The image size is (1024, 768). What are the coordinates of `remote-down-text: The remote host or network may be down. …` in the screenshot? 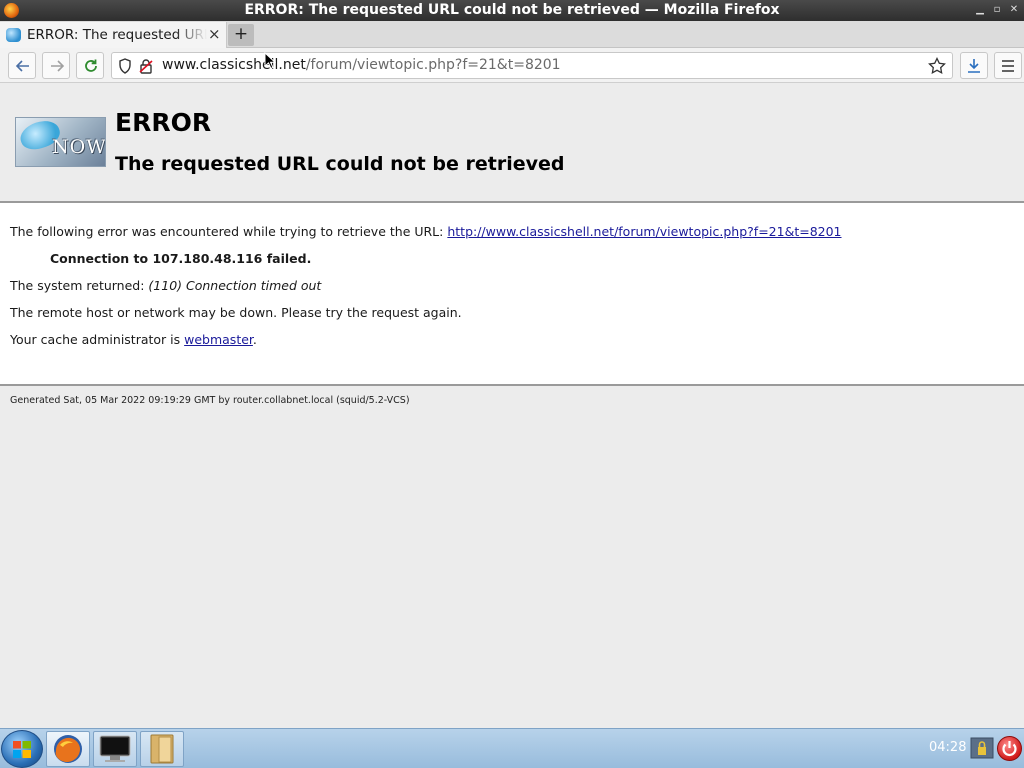 It's located at (236, 312).